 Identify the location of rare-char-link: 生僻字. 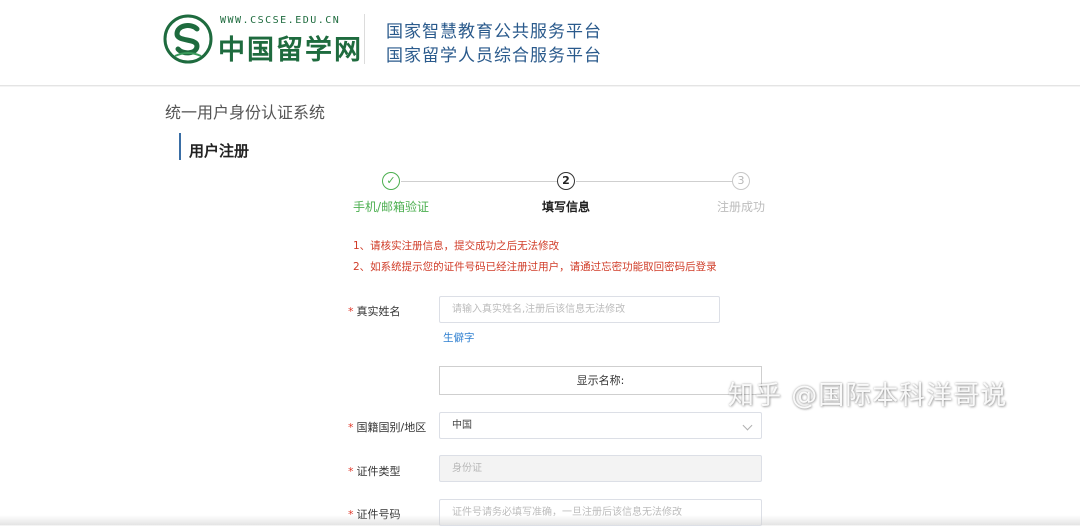
(459, 337).